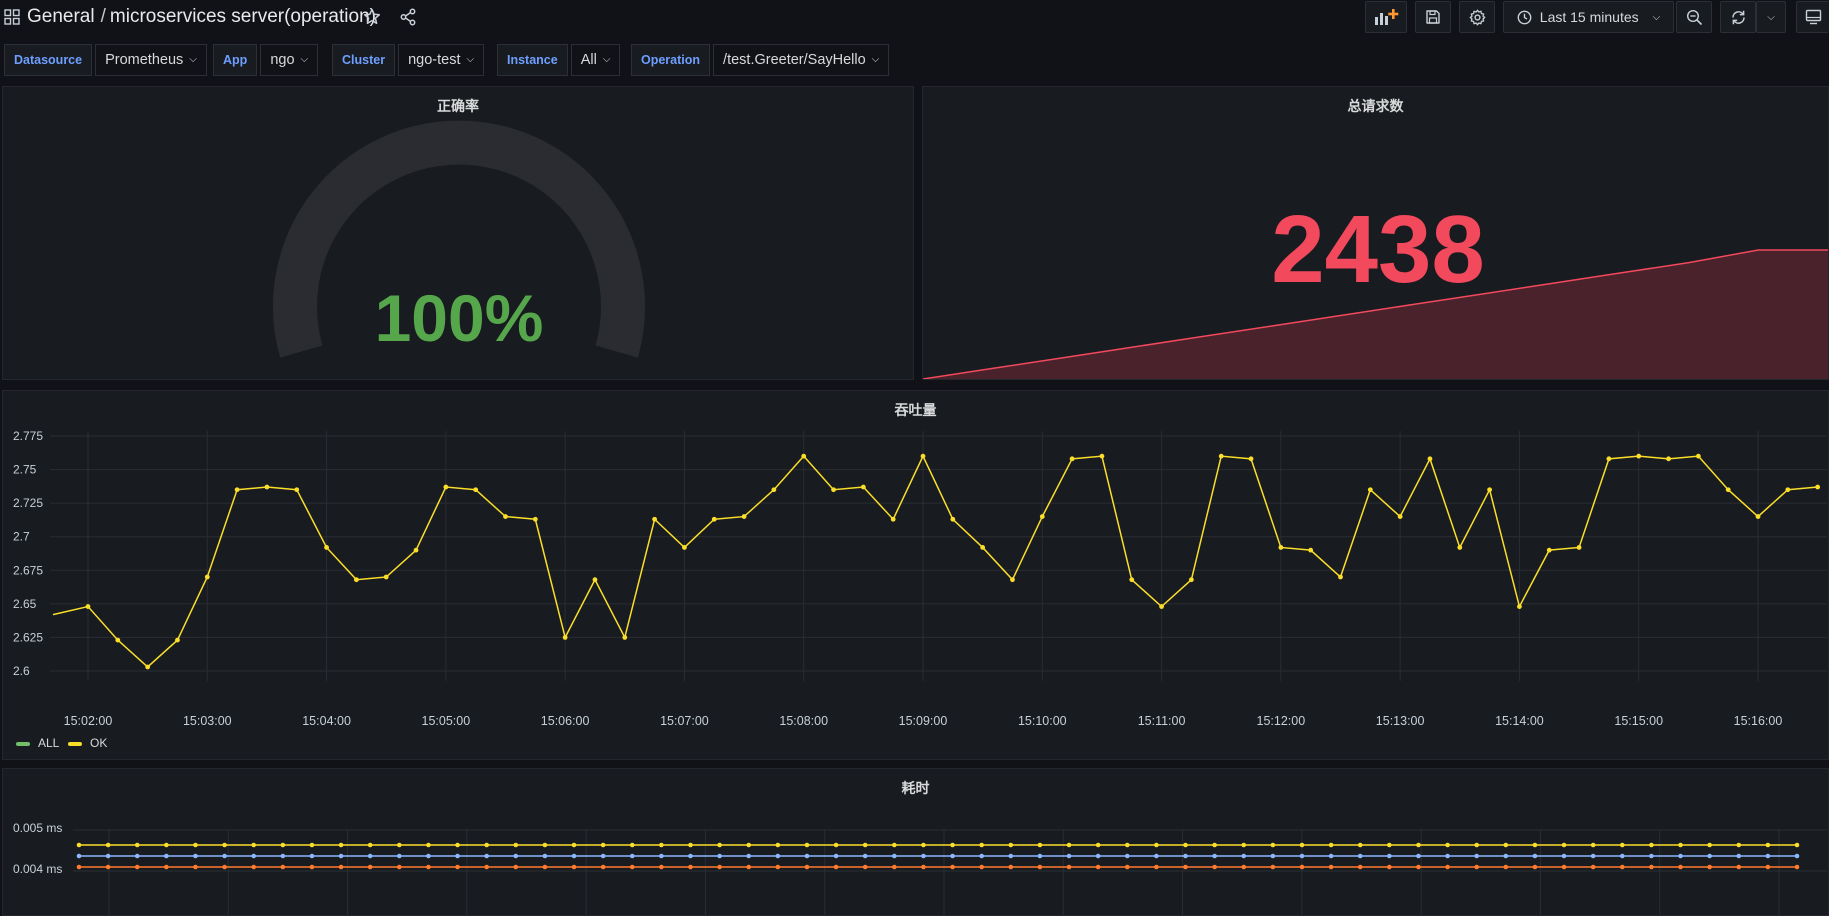 The height and width of the screenshot is (916, 1829). What do you see at coordinates (1477, 17) in the screenshot?
I see `dashboard-settings-button` at bounding box center [1477, 17].